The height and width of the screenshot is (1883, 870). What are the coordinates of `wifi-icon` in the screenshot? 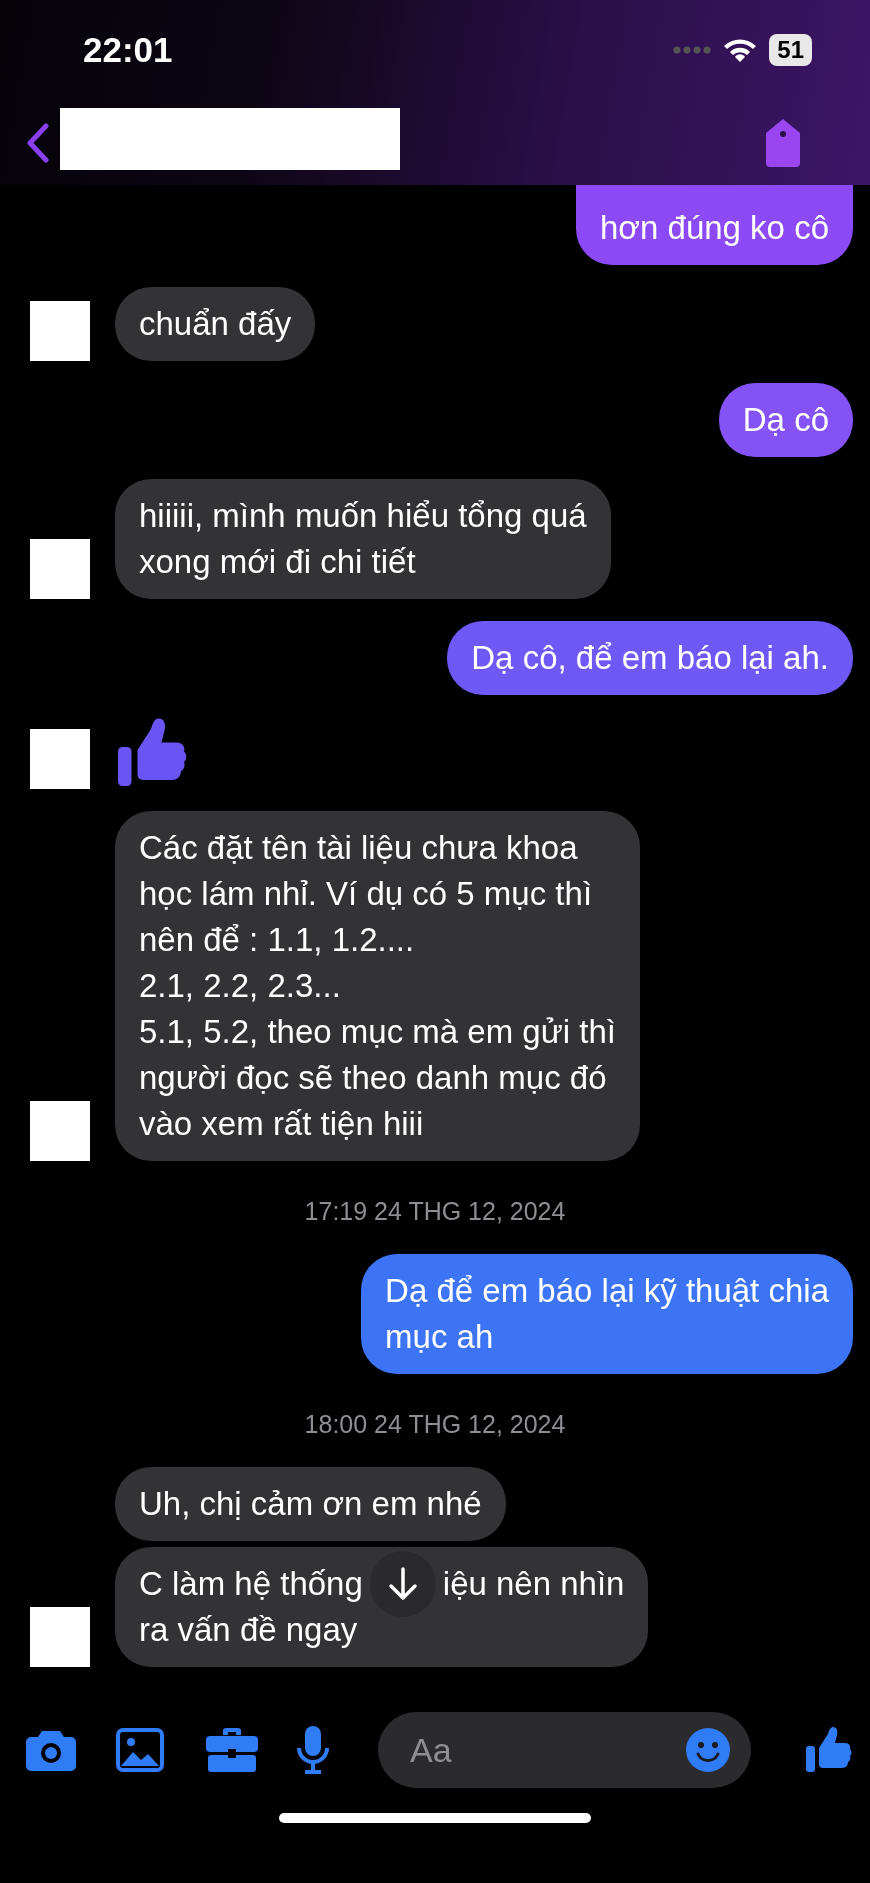 It's located at (740, 50).